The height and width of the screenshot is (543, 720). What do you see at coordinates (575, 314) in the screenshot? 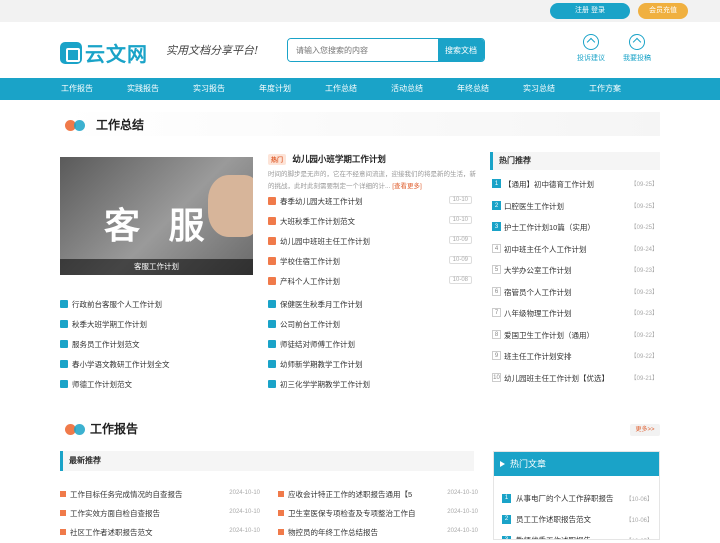
I see `hot-item: 7 八年级物理工作计划 【09-23】` at bounding box center [575, 314].